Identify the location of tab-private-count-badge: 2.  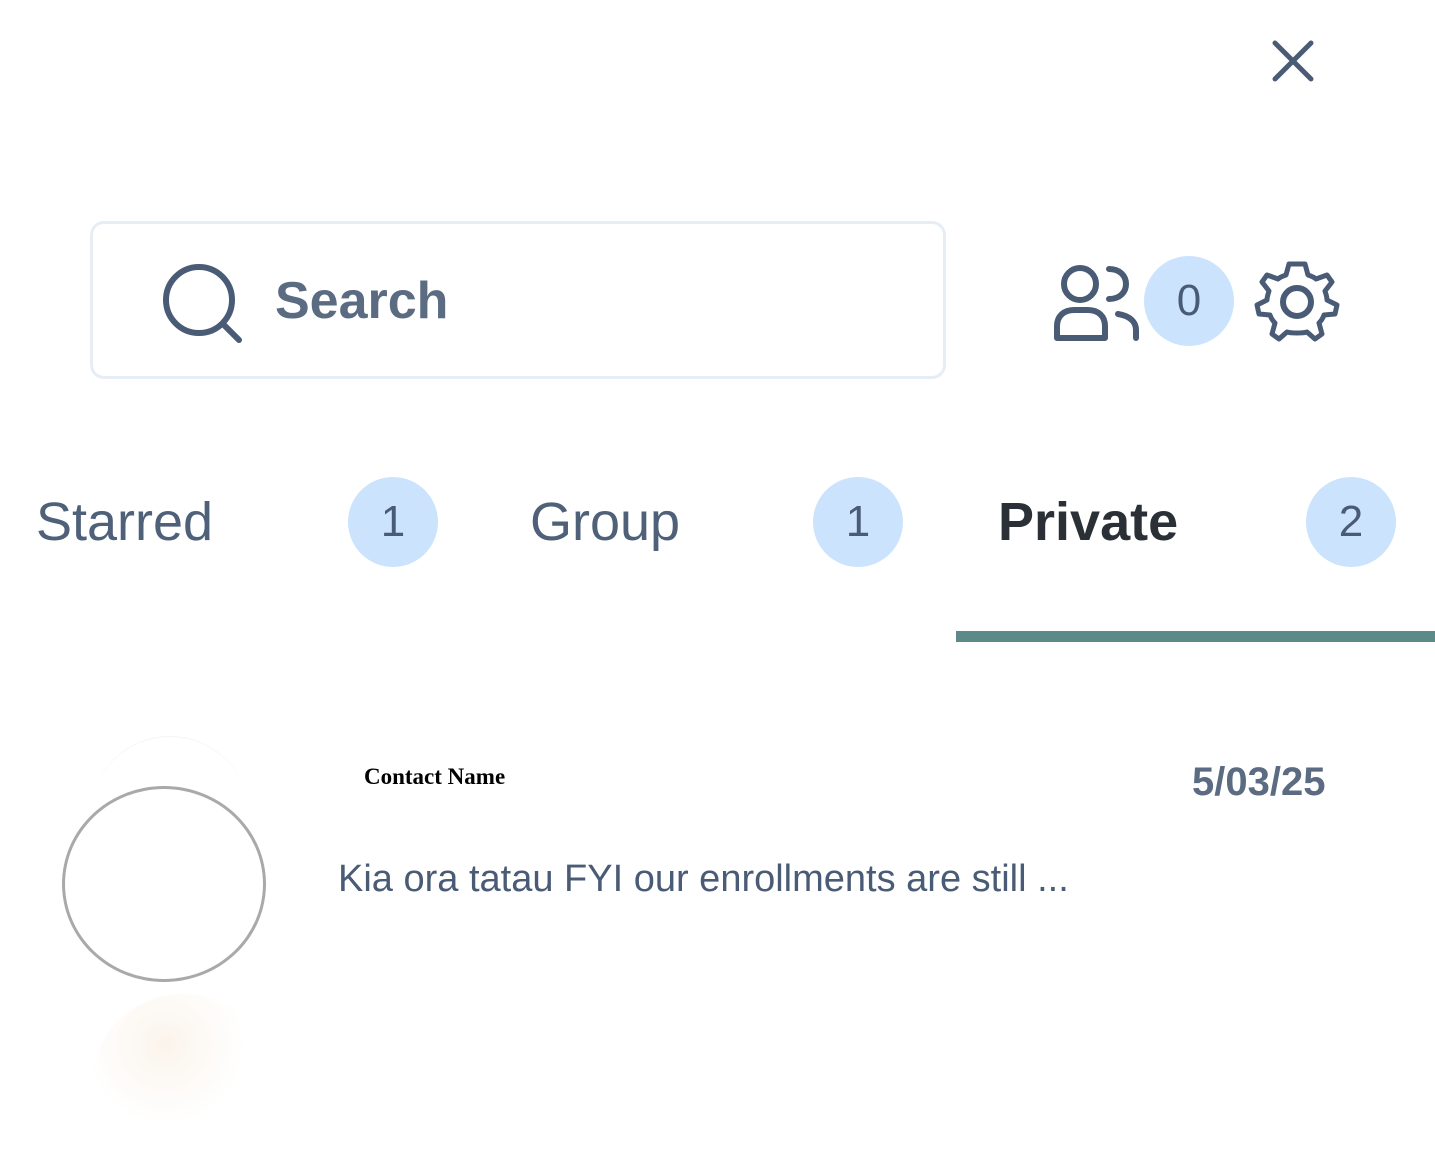
(1351, 522).